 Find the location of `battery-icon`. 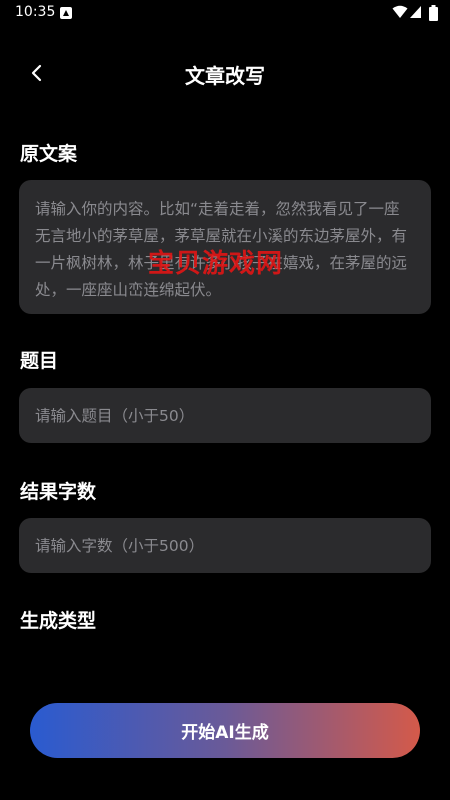

battery-icon is located at coordinates (433, 13).